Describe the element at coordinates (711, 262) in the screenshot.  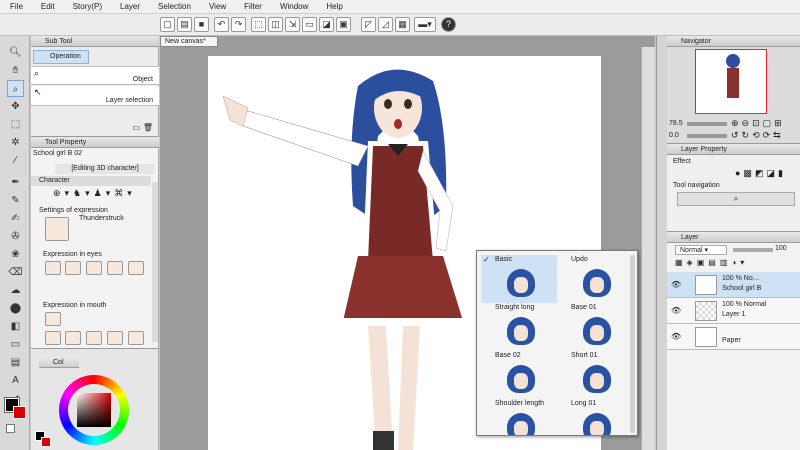
I see `layer-tool-icons: ▦◈▣▤▥◑▾` at that location.